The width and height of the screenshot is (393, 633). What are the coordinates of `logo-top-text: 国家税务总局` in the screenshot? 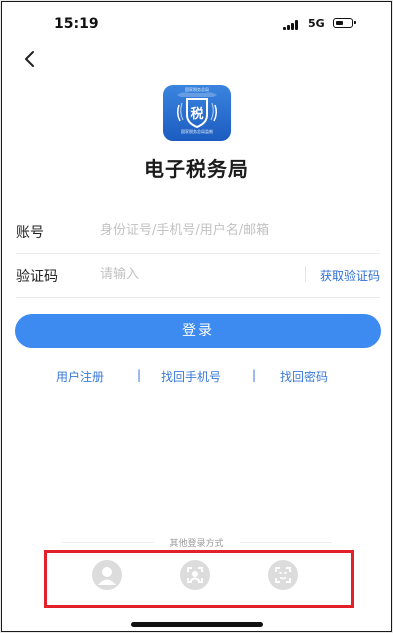 It's located at (197, 89).